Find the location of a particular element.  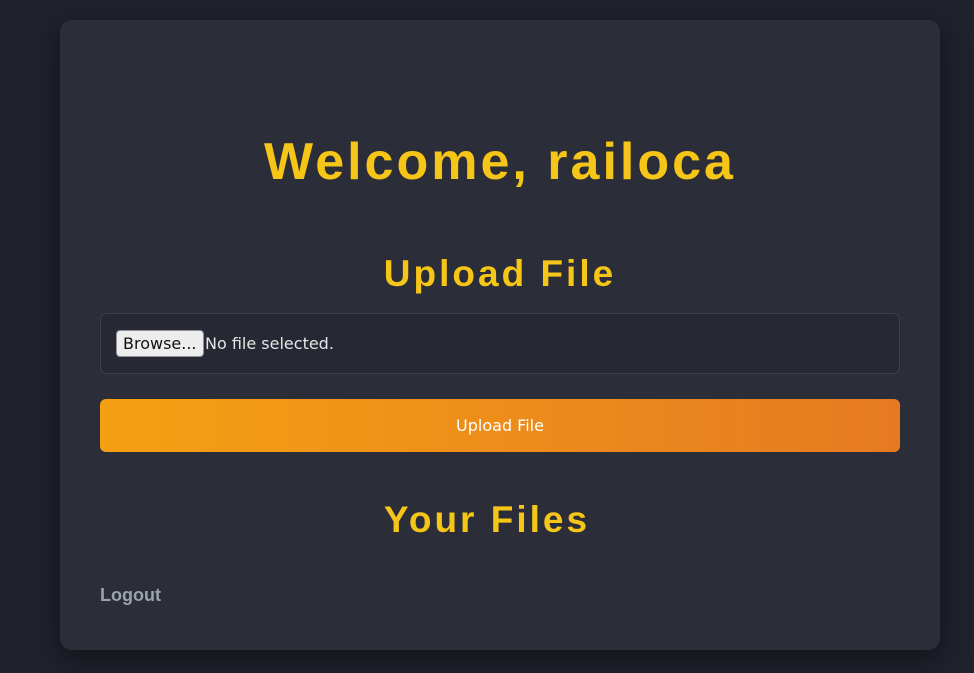

file-status-text: No file selected. is located at coordinates (269, 343).